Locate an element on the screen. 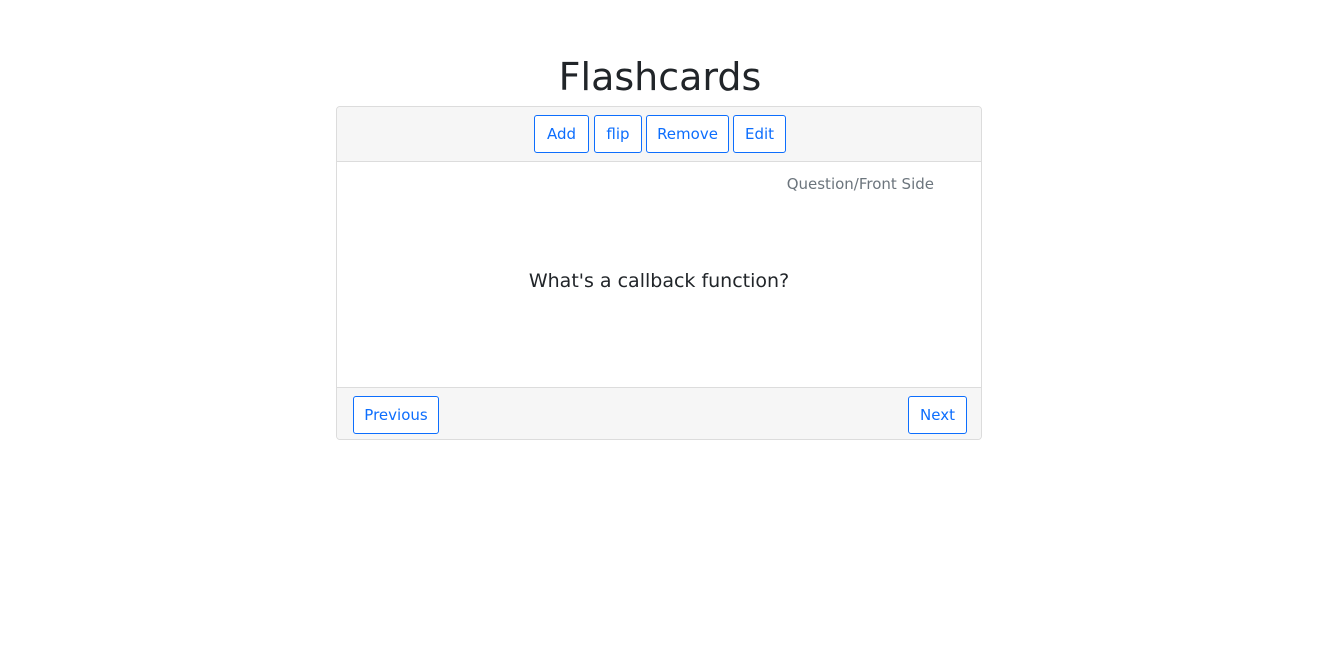 The image size is (1320, 651). page-title: Flashcards is located at coordinates (660, 77).